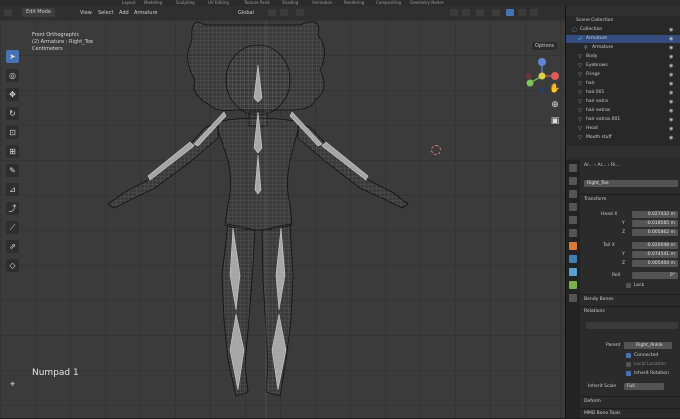  What do you see at coordinates (534, 12) in the screenshot?
I see `shading-rendered-button` at bounding box center [534, 12].